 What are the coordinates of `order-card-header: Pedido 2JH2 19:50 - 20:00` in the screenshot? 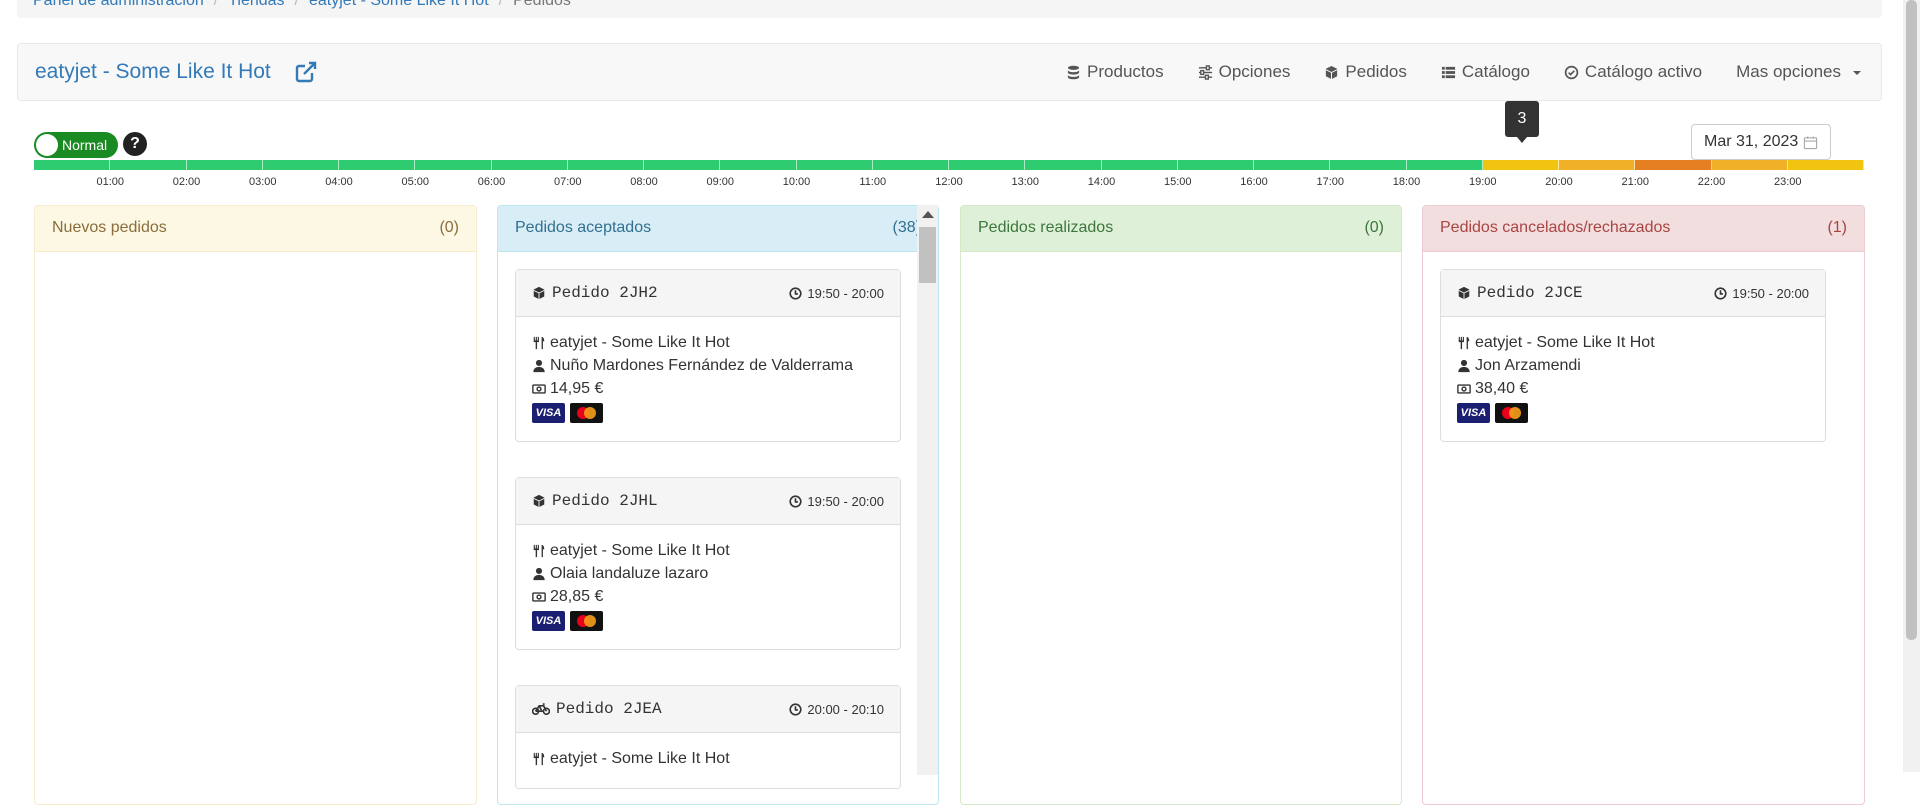 It's located at (708, 293).